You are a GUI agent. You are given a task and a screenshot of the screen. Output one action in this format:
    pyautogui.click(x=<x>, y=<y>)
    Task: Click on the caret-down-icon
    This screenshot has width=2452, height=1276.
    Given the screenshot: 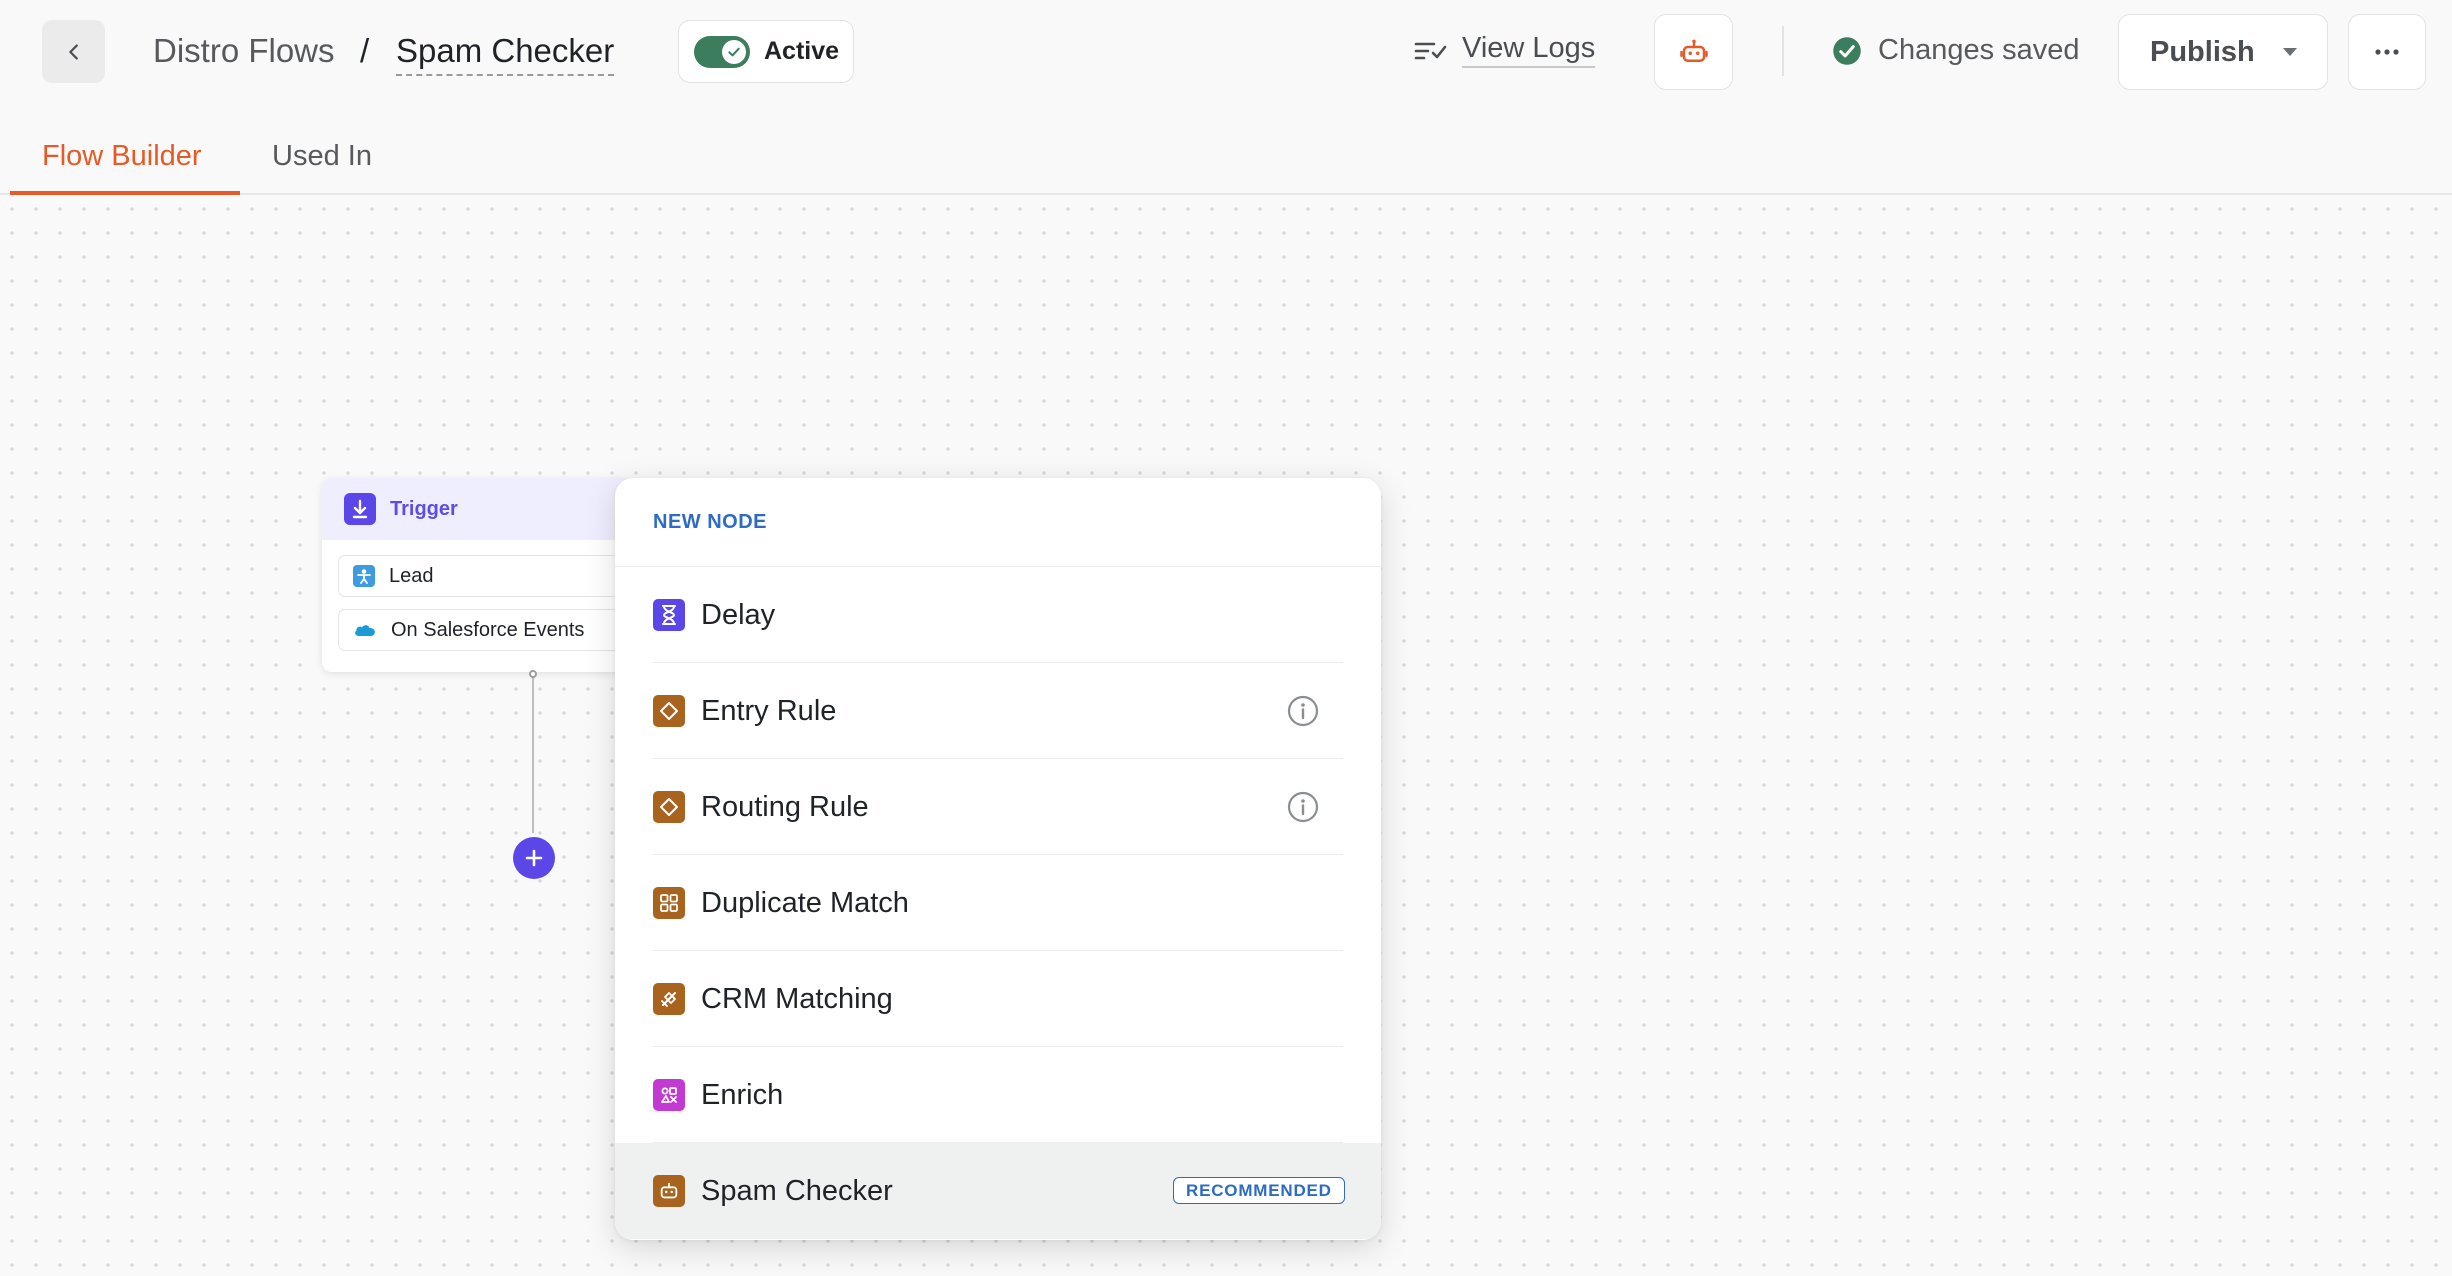 What is the action you would take?
    pyautogui.click(x=2289, y=52)
    